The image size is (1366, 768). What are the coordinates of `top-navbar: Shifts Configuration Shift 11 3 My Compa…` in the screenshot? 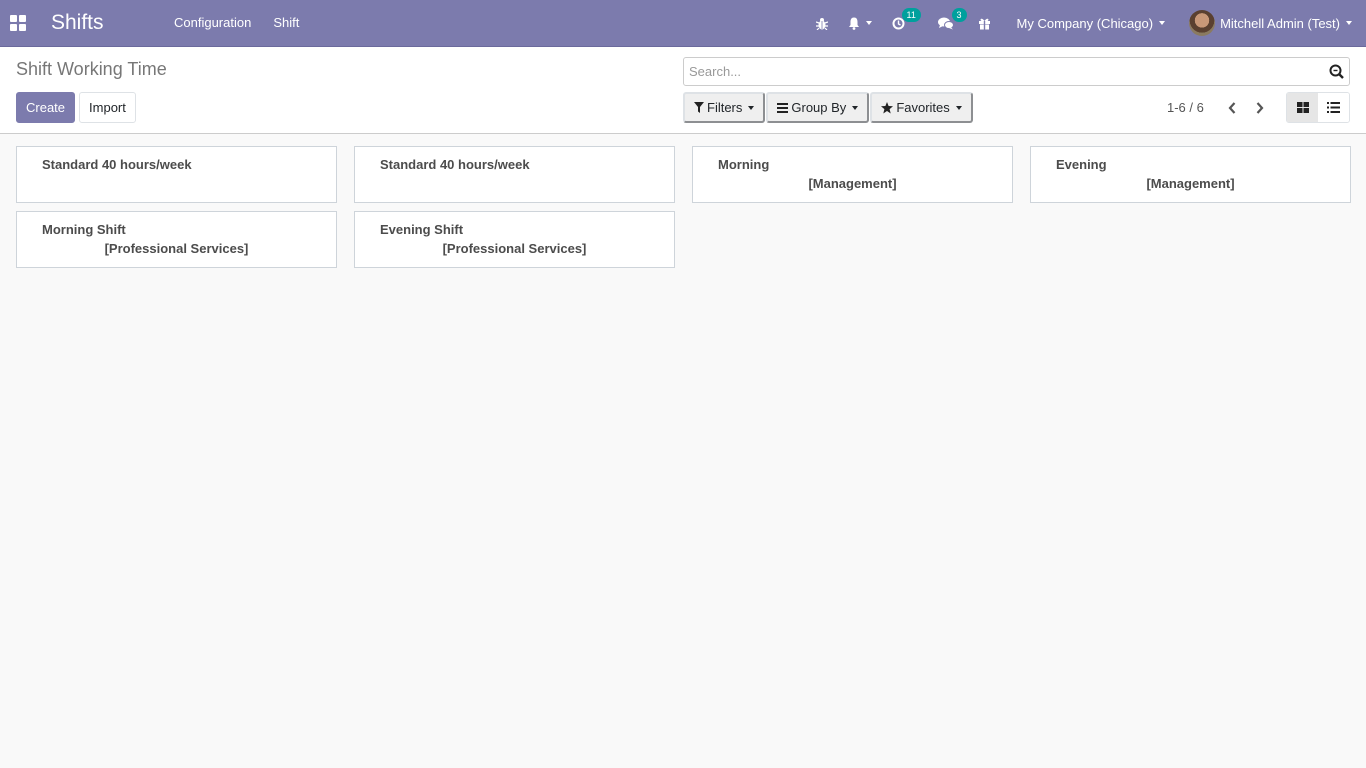 It's located at (683, 23).